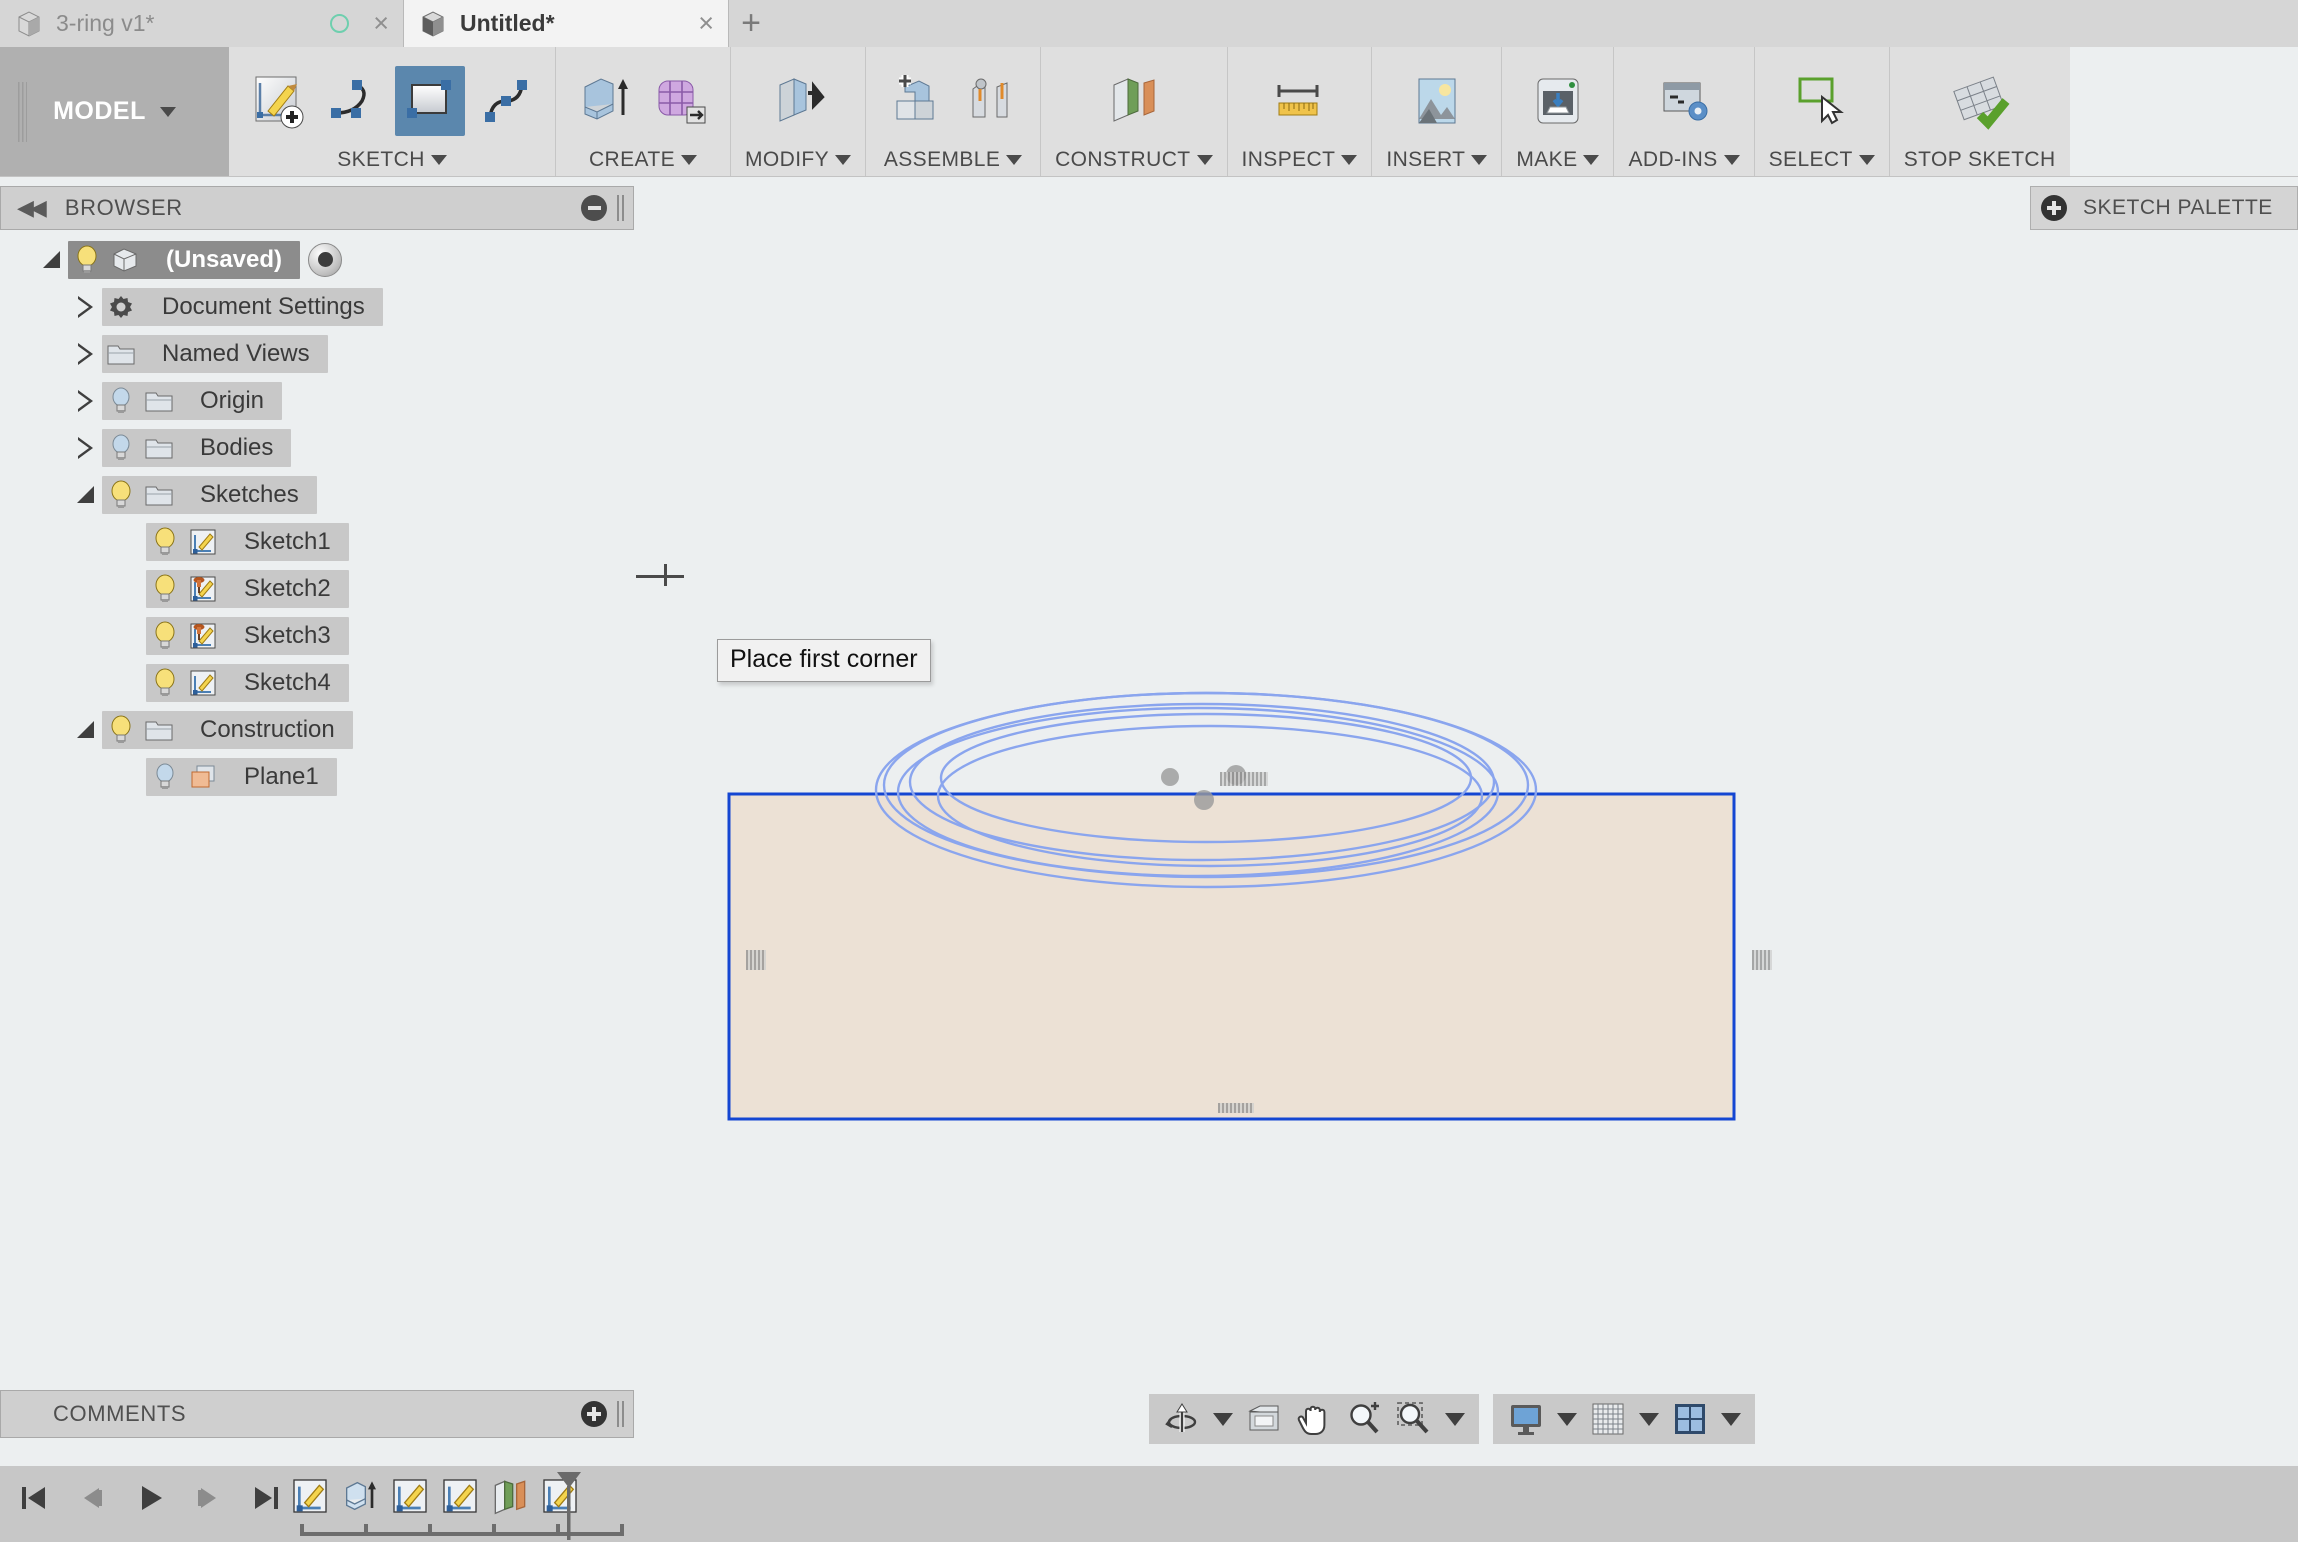  Describe the element at coordinates (594, 208) in the screenshot. I see `minus-circle-icon` at that location.